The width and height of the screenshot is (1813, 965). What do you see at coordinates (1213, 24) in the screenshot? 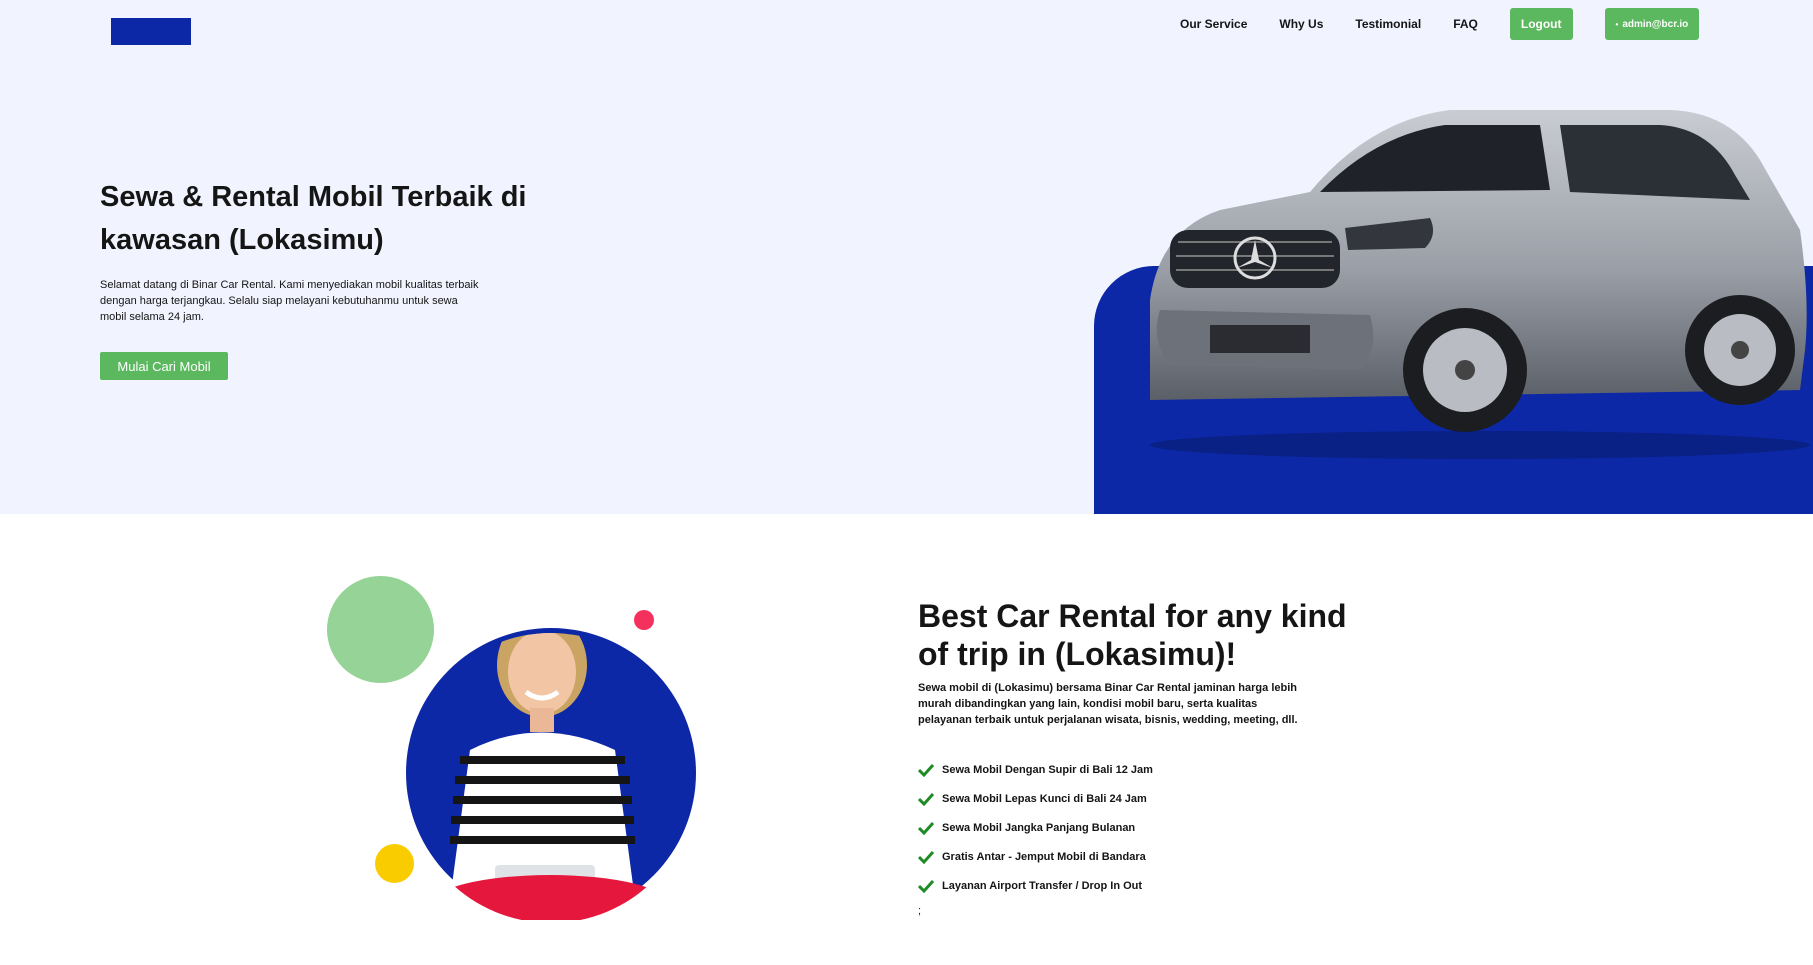
I see `nav-link-our-service: Our Service` at bounding box center [1213, 24].